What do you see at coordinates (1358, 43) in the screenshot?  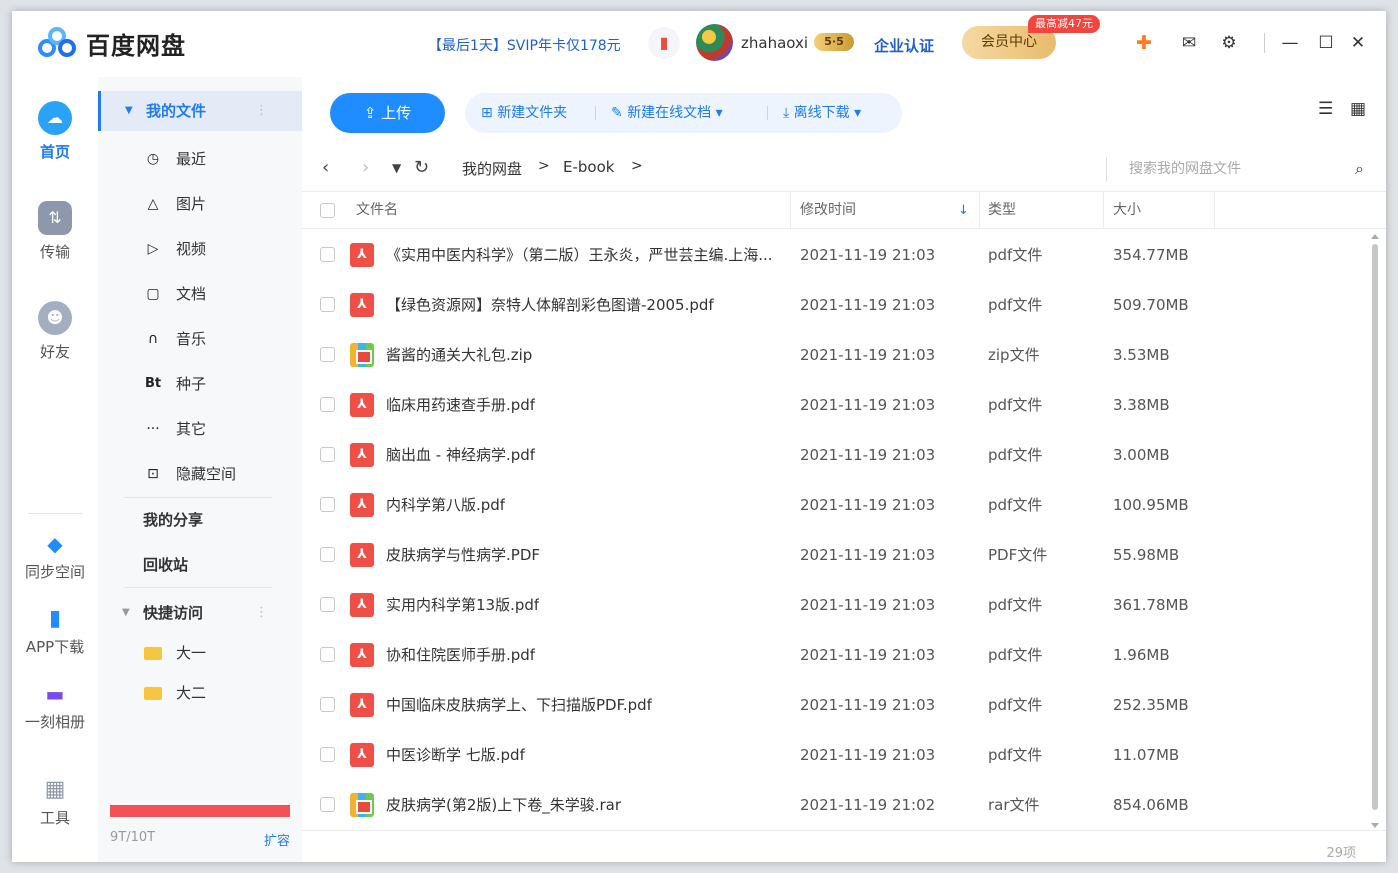 I see `close-icon: ✕` at bounding box center [1358, 43].